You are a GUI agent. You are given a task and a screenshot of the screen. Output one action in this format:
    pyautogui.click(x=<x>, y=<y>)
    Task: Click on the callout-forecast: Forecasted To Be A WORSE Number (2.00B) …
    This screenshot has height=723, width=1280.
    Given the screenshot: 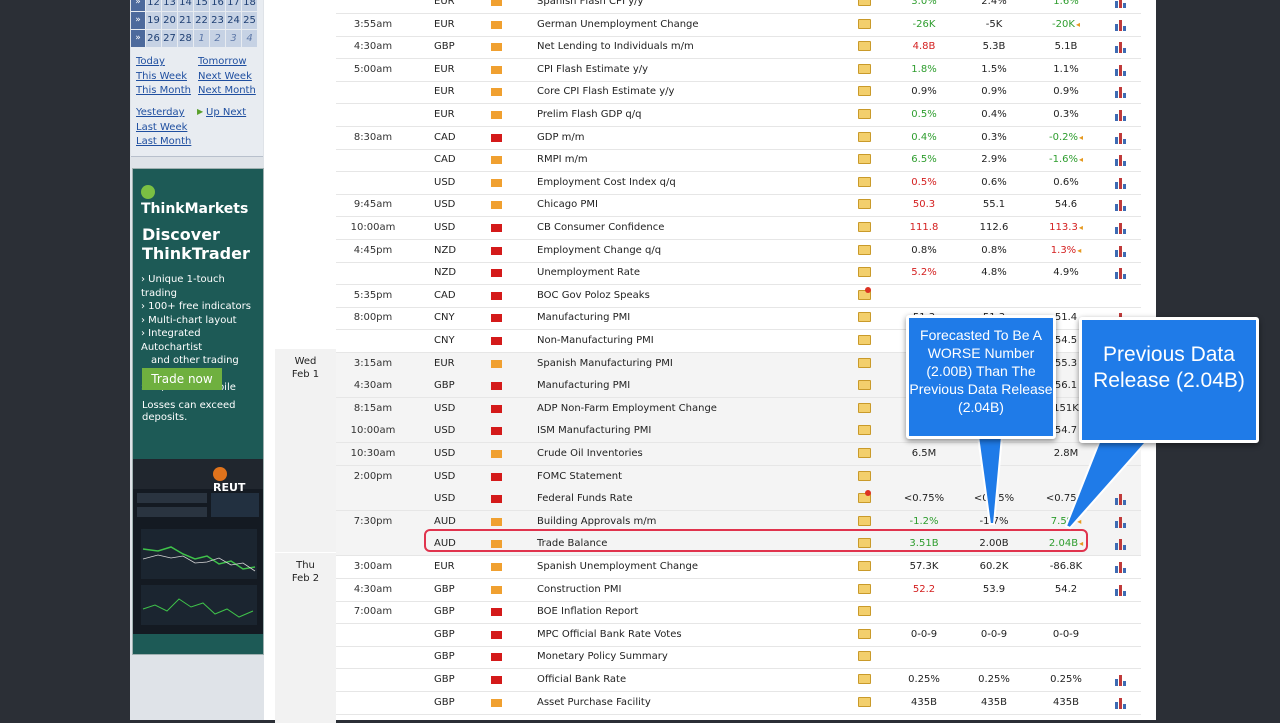 What is the action you would take?
    pyautogui.click(x=981, y=377)
    